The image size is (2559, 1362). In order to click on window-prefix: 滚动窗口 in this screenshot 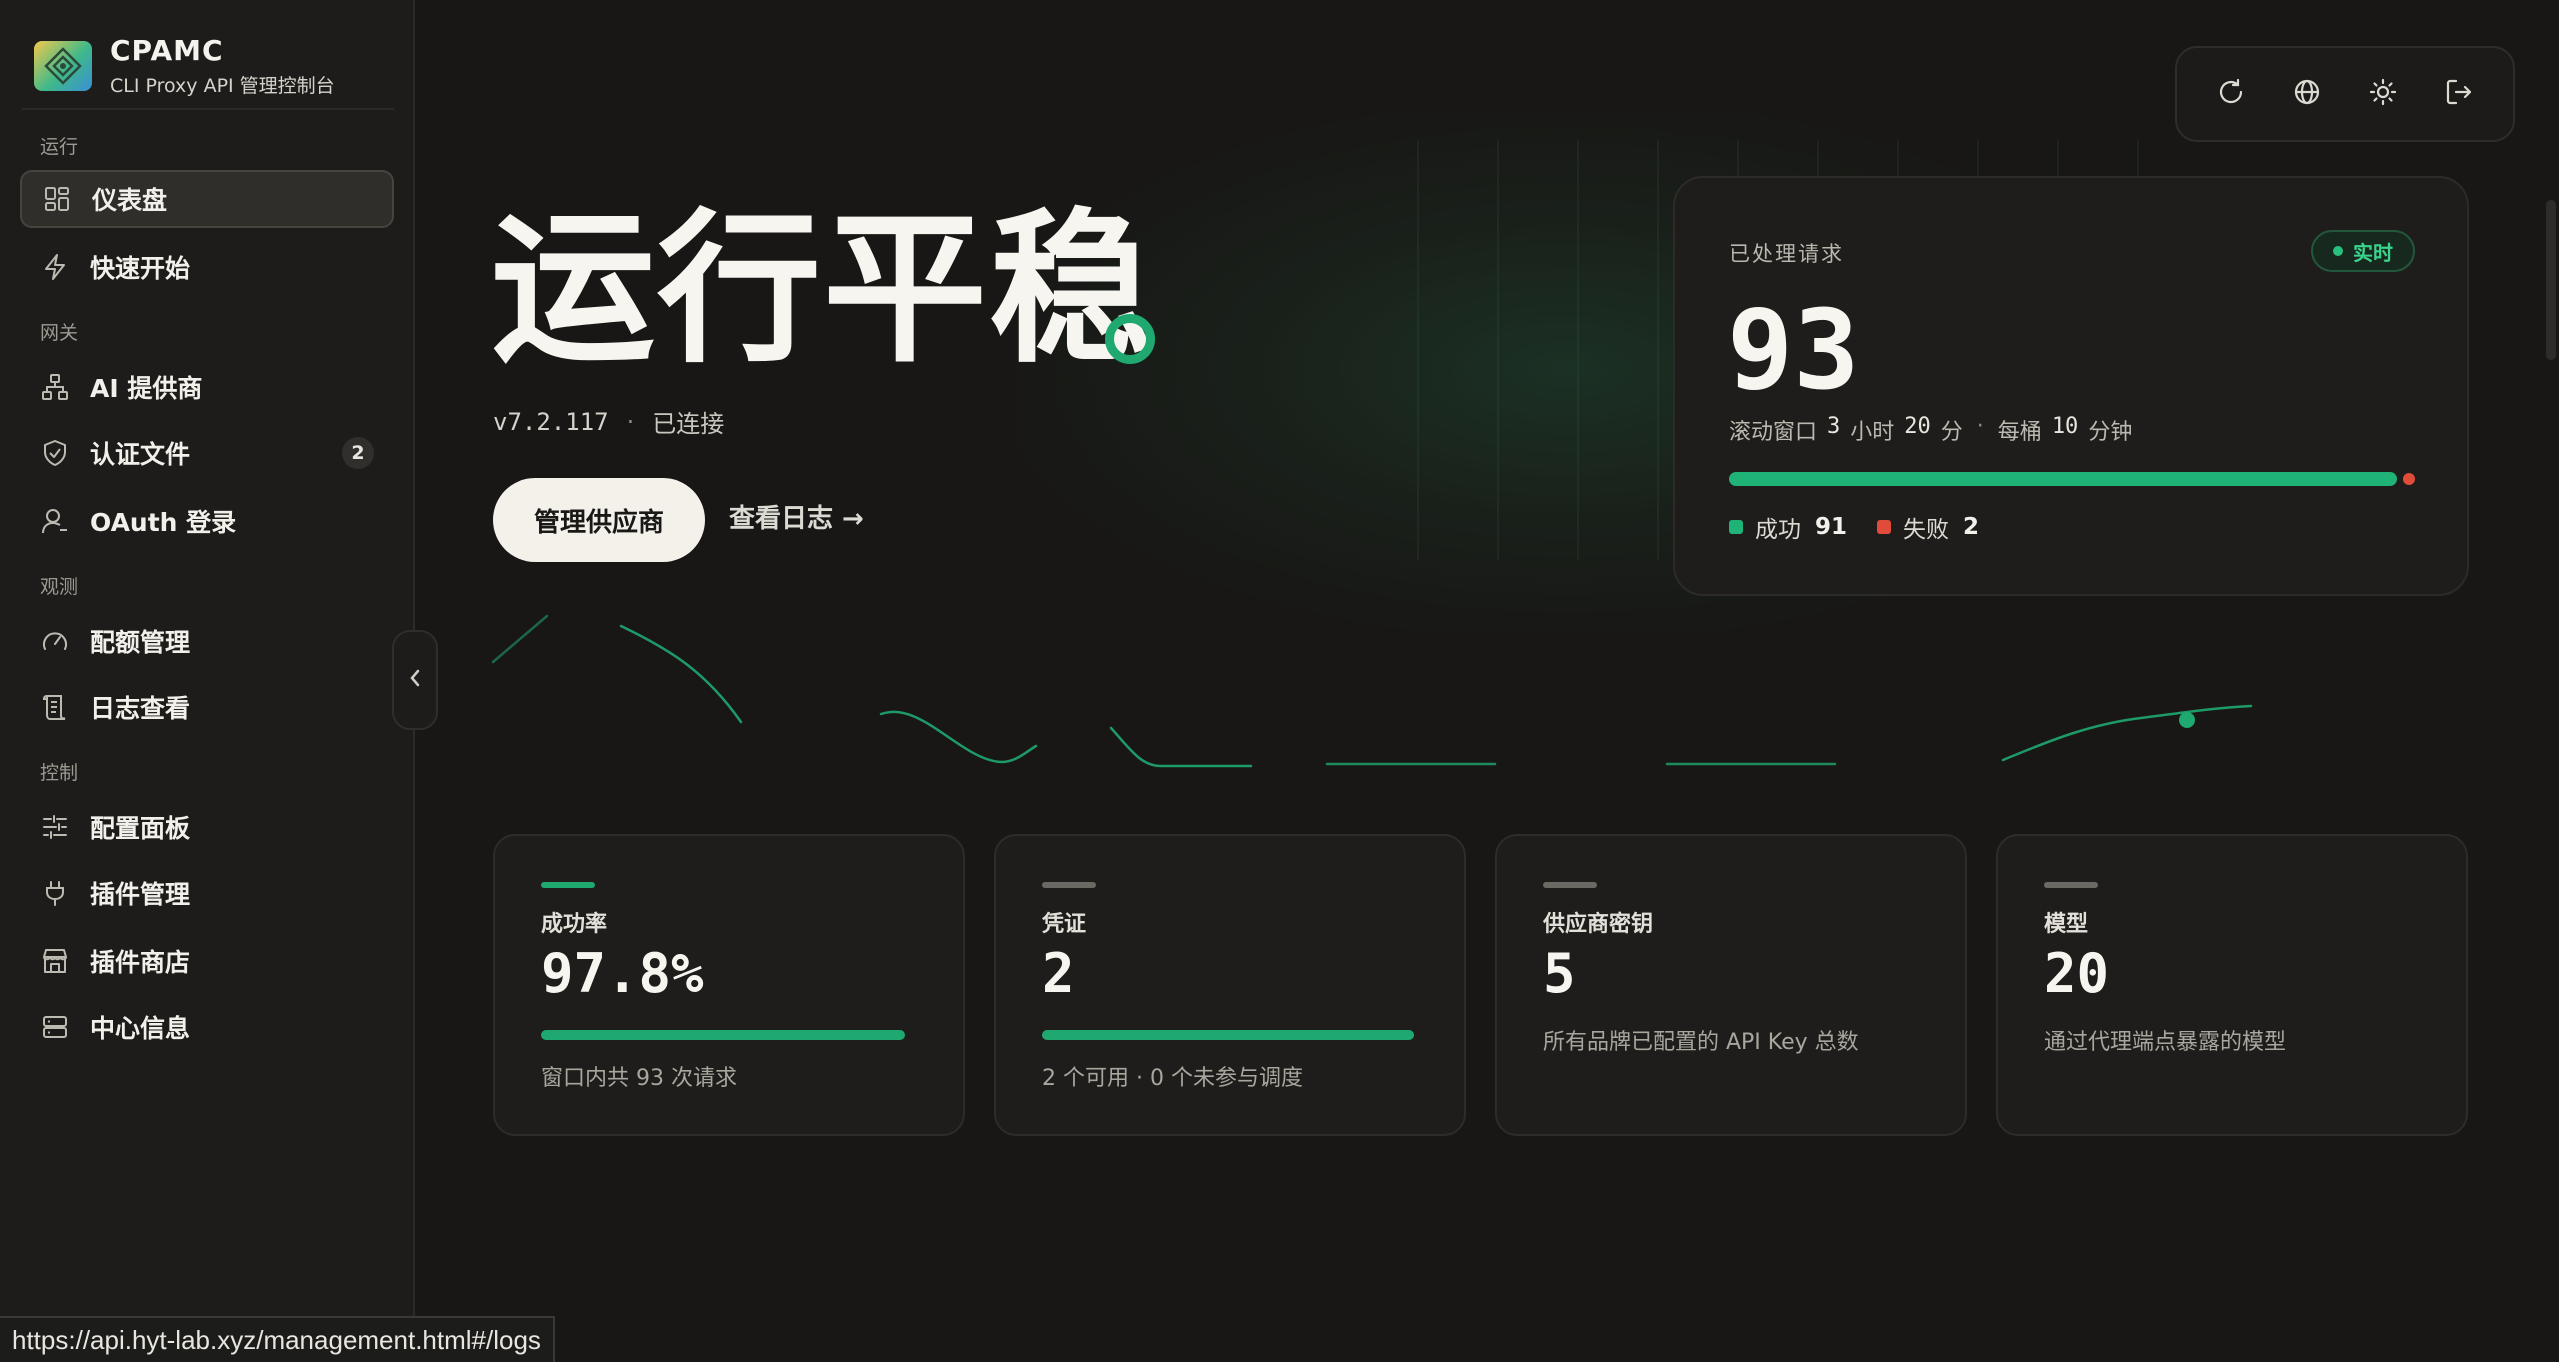, I will do `click(1773, 432)`.